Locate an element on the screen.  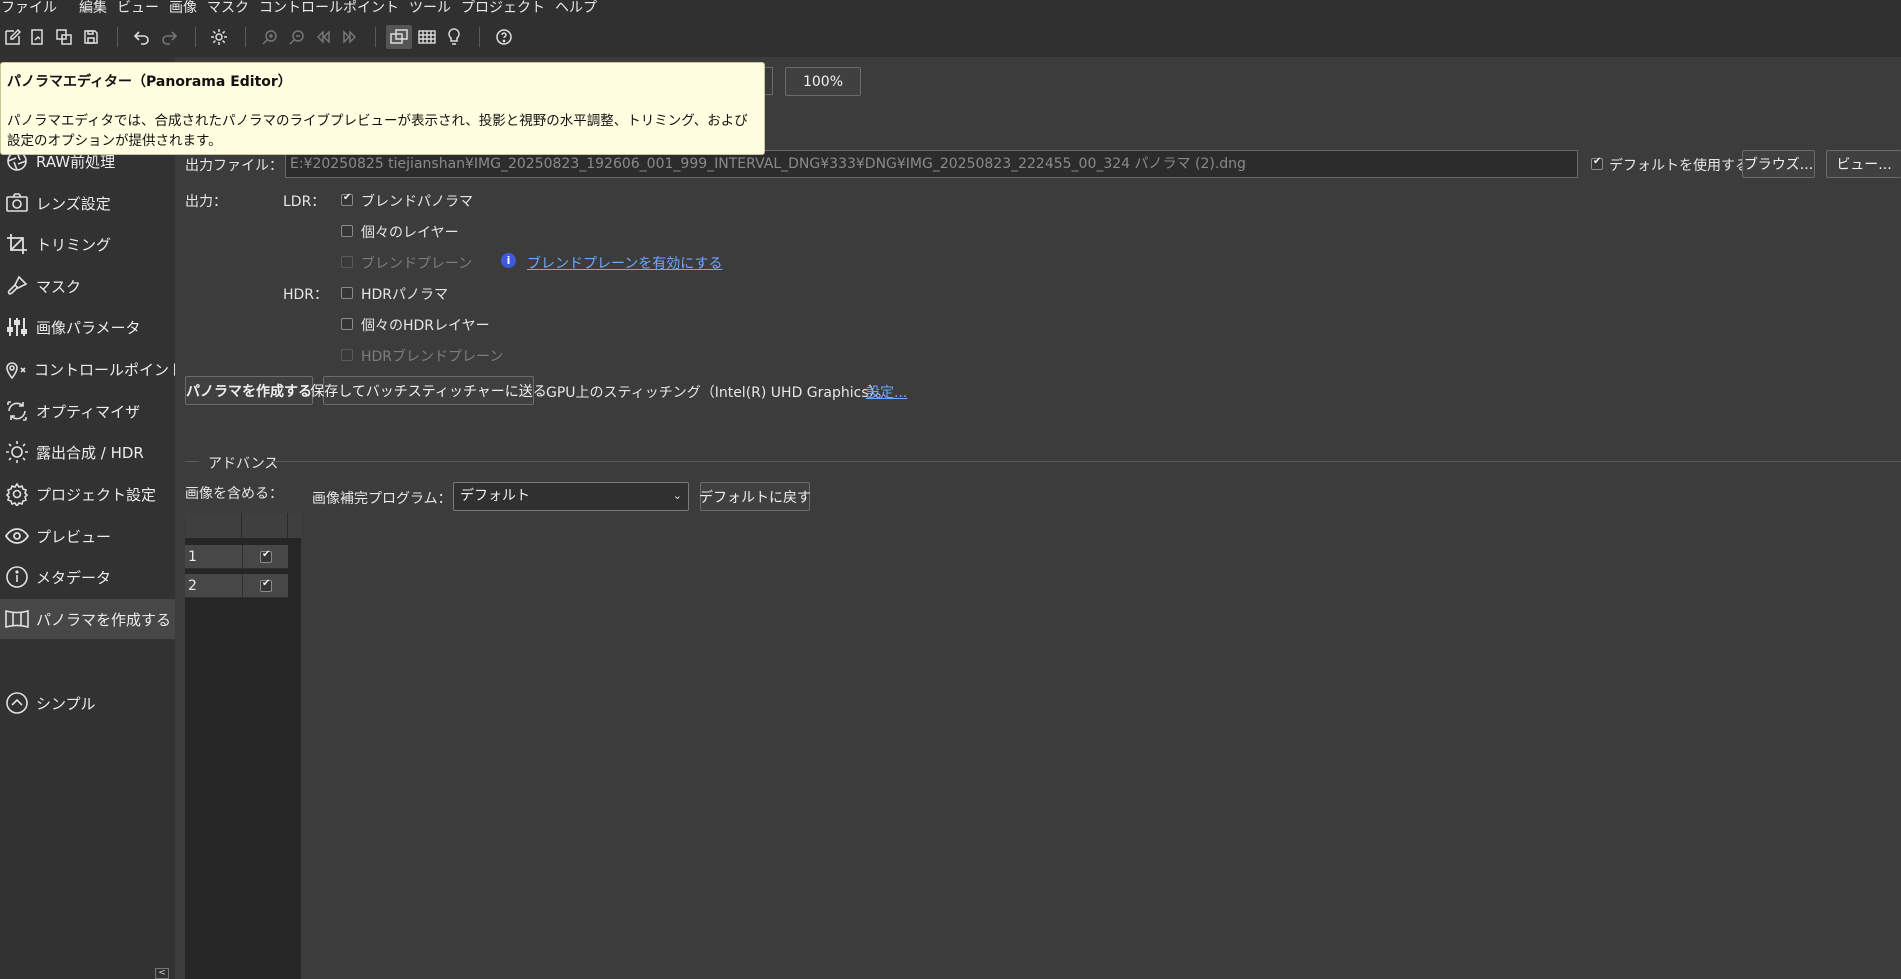
sidebar-item-label: 露出合成 / HDR is located at coordinates (90, 452).